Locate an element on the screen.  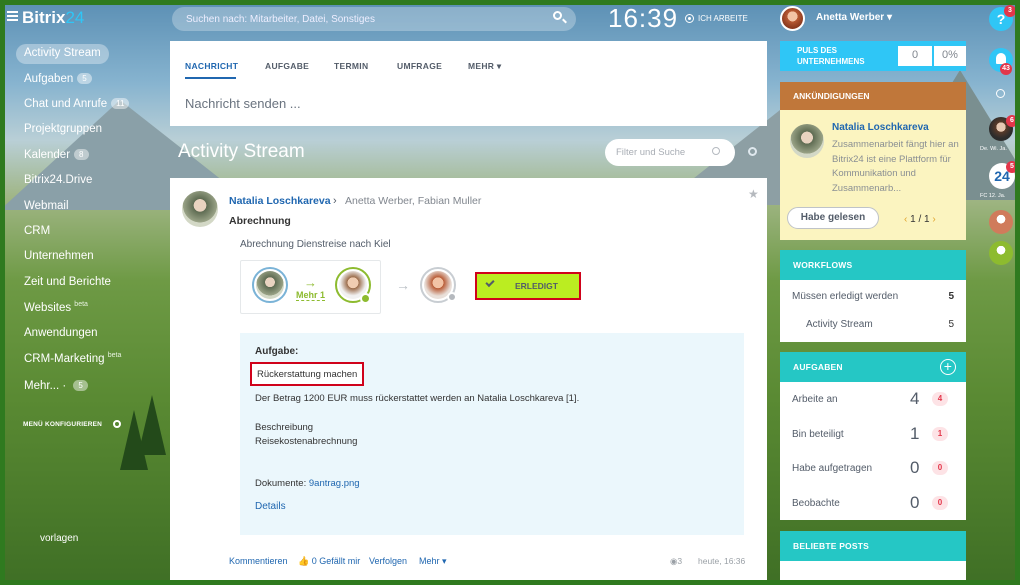
chevron-left-icon: ‹ is located at coordinates (905, 219).